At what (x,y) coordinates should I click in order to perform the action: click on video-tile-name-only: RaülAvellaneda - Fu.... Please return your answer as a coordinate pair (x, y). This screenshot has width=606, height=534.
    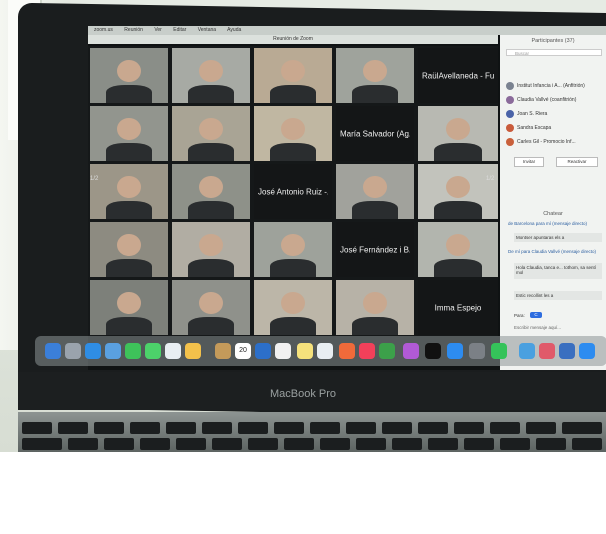
    Looking at the image, I should click on (458, 75).